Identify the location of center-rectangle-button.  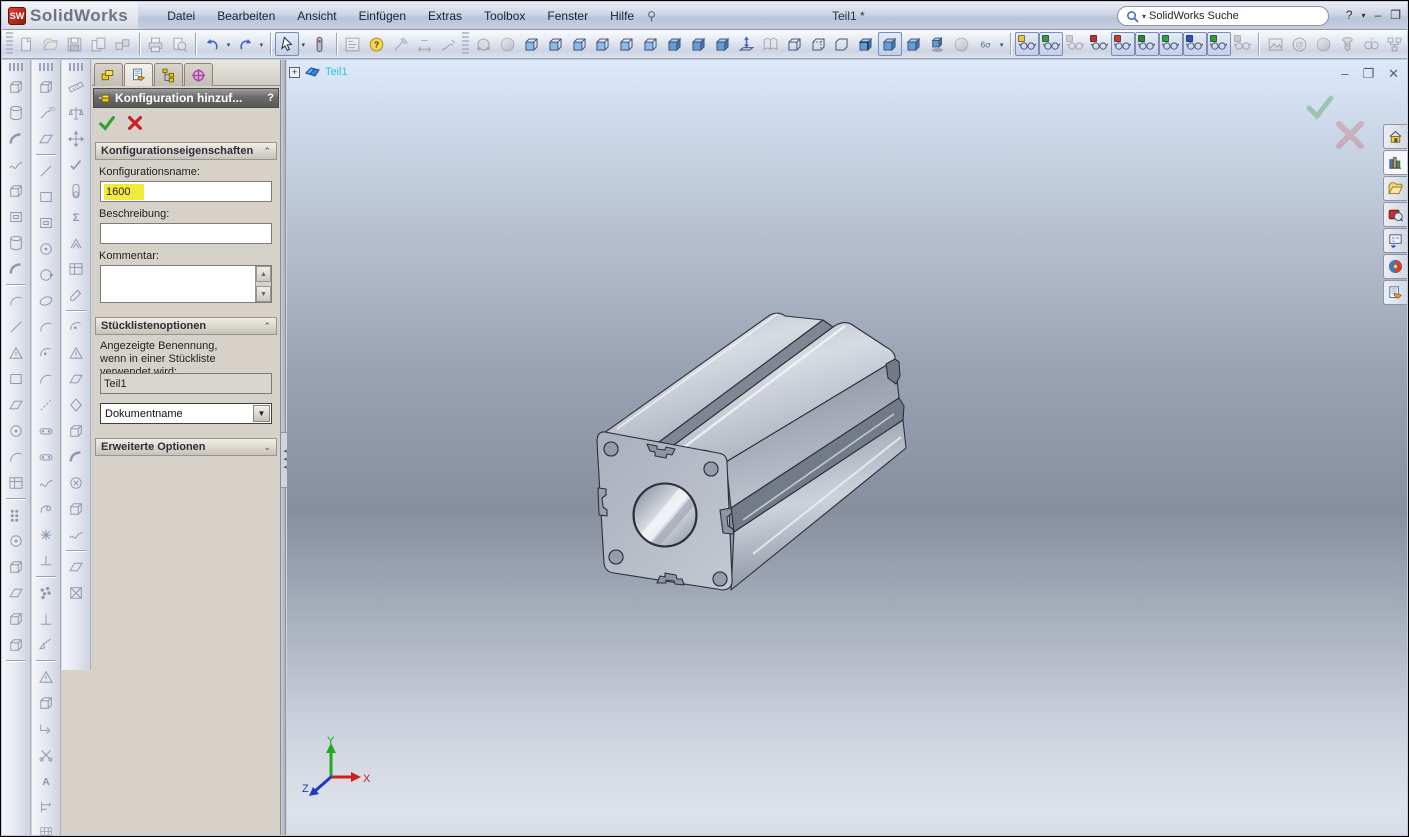
(46, 222).